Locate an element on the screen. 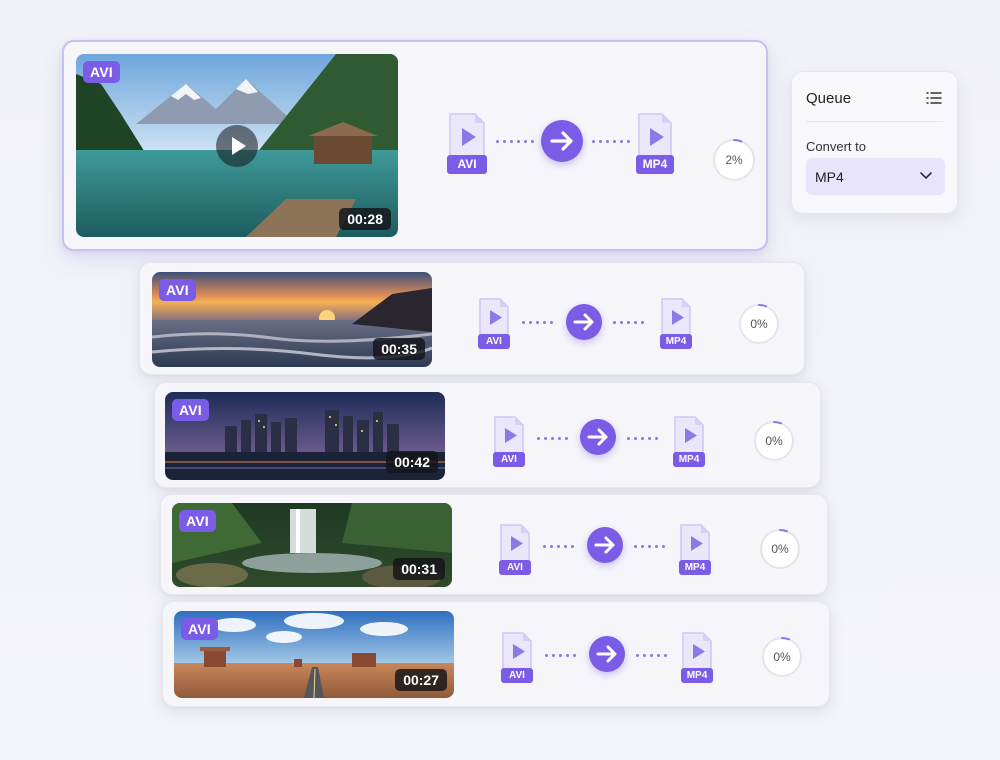 This screenshot has height=760, width=1000. video-thumbnail: AVI 00:42 is located at coordinates (305, 436).